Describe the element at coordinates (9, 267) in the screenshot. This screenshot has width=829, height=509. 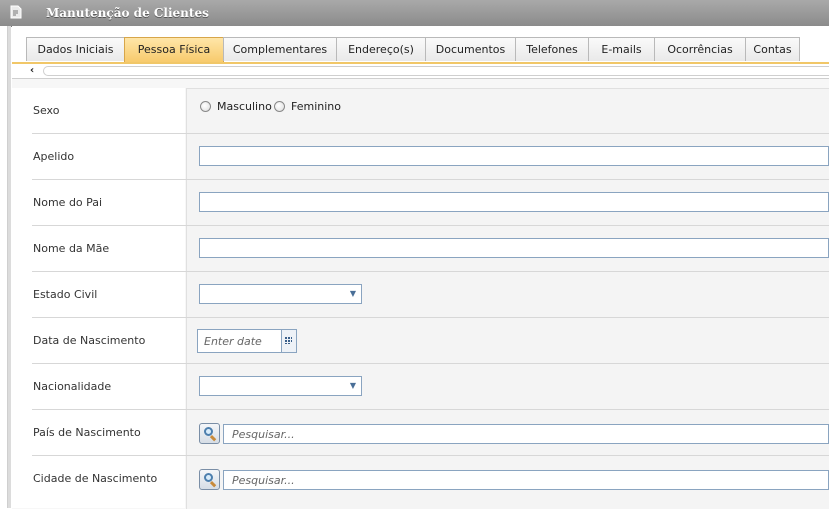
I see `outer-frame-edge` at that location.